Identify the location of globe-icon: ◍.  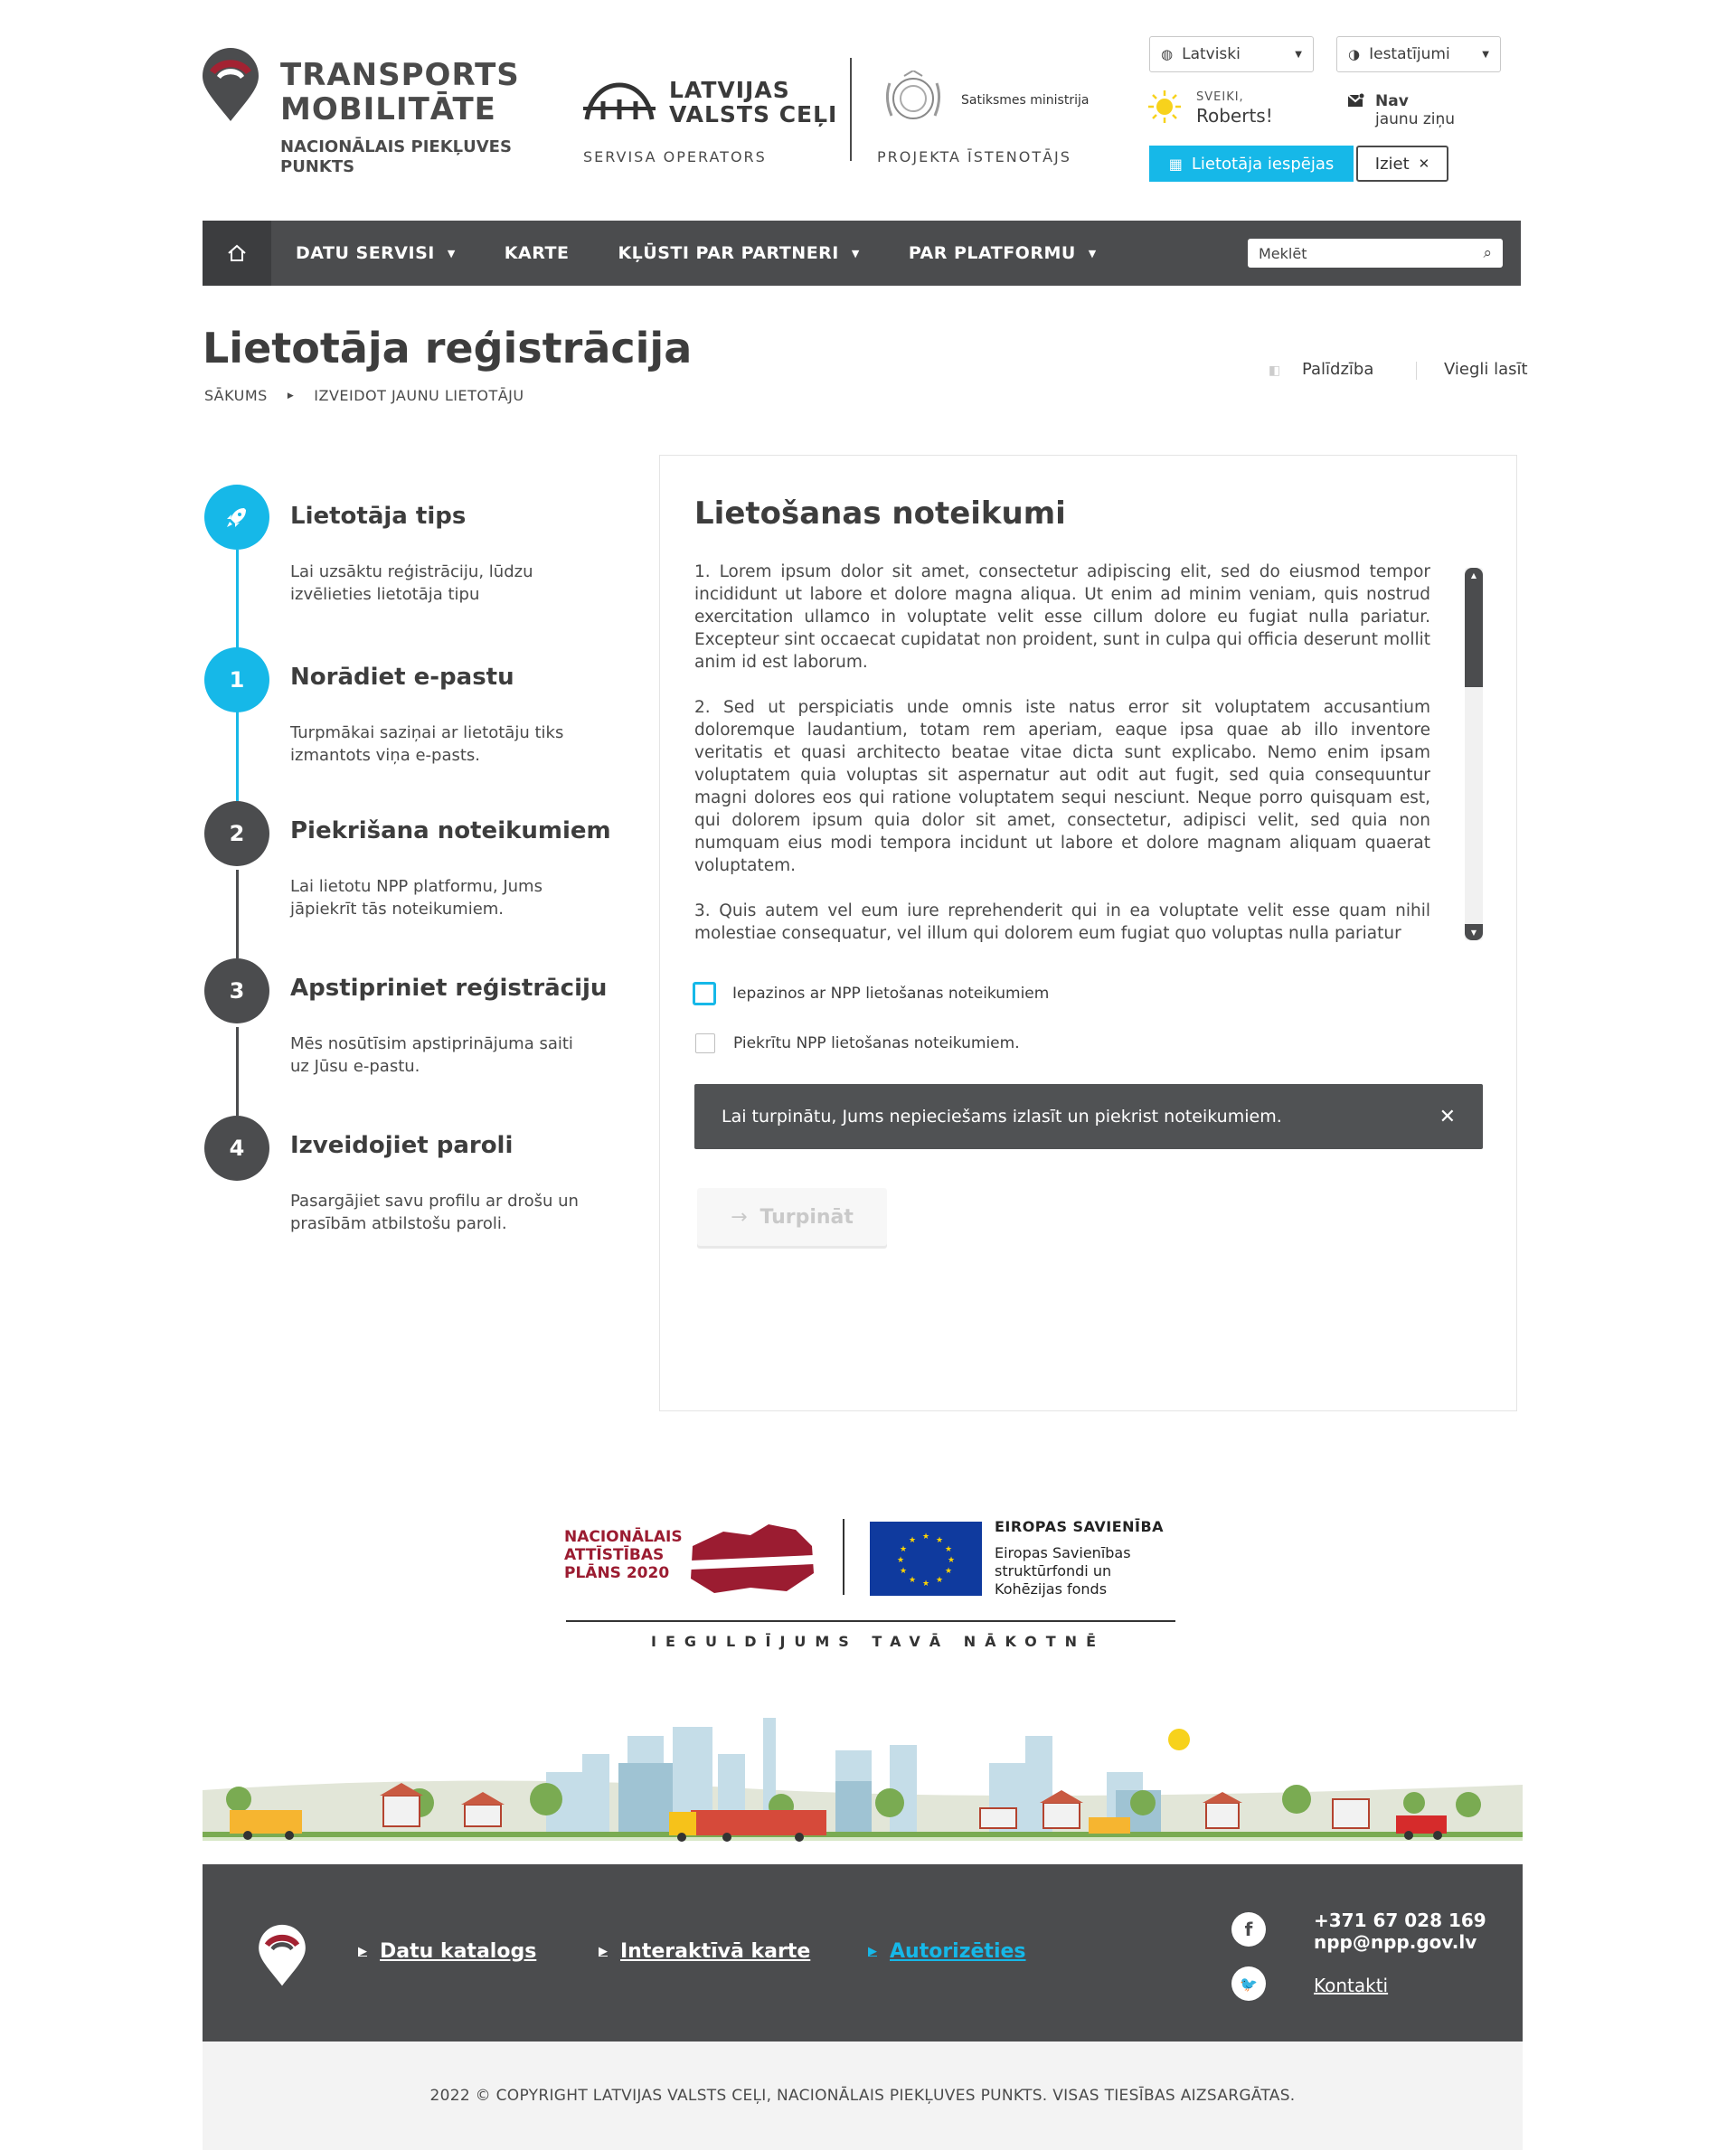
(1168, 54).